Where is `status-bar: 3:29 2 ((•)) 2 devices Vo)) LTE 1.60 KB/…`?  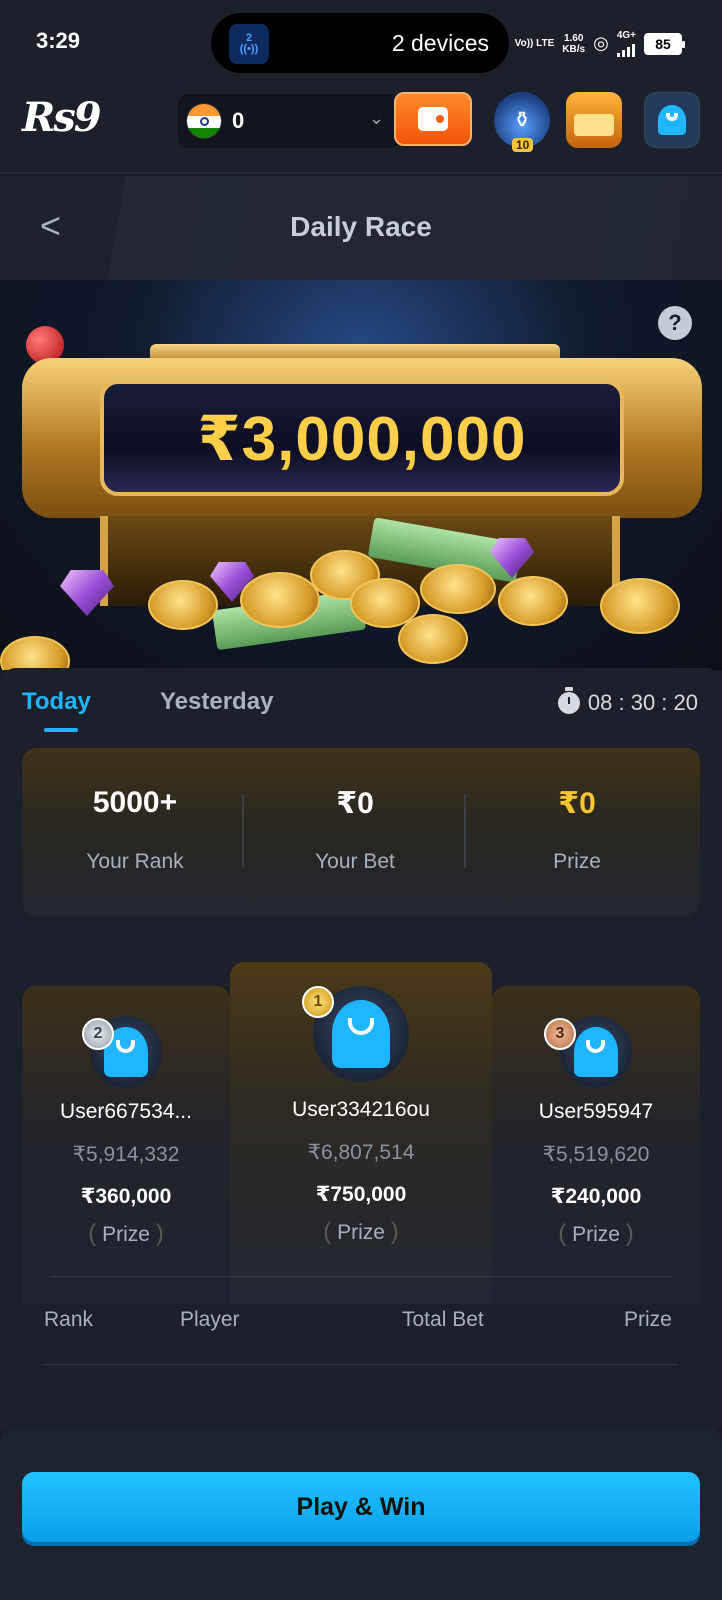 status-bar: 3:29 2 ((•)) 2 devices Vo)) LTE 1.60 KB/… is located at coordinates (361, 44).